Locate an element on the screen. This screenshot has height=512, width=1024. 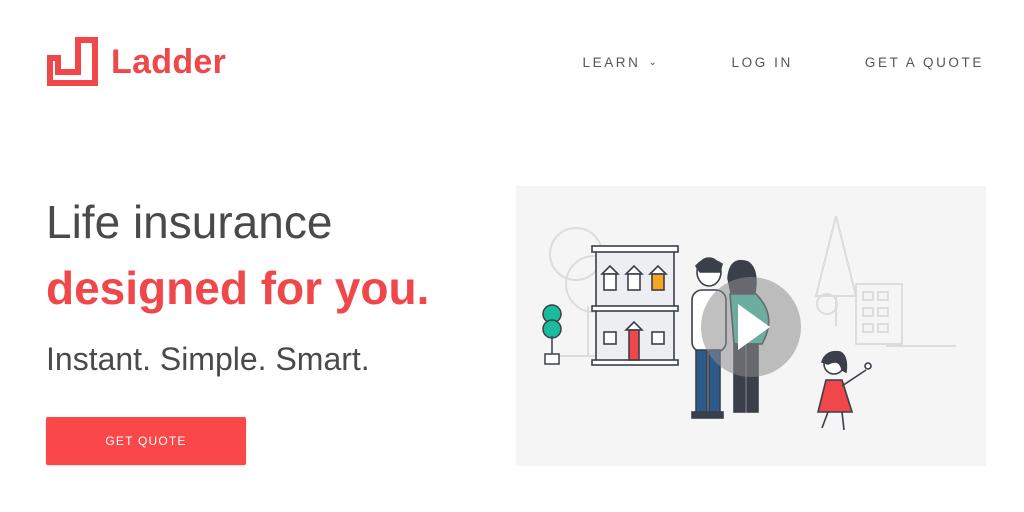
headline-line-2: designed for you. is located at coordinates (238, 288).